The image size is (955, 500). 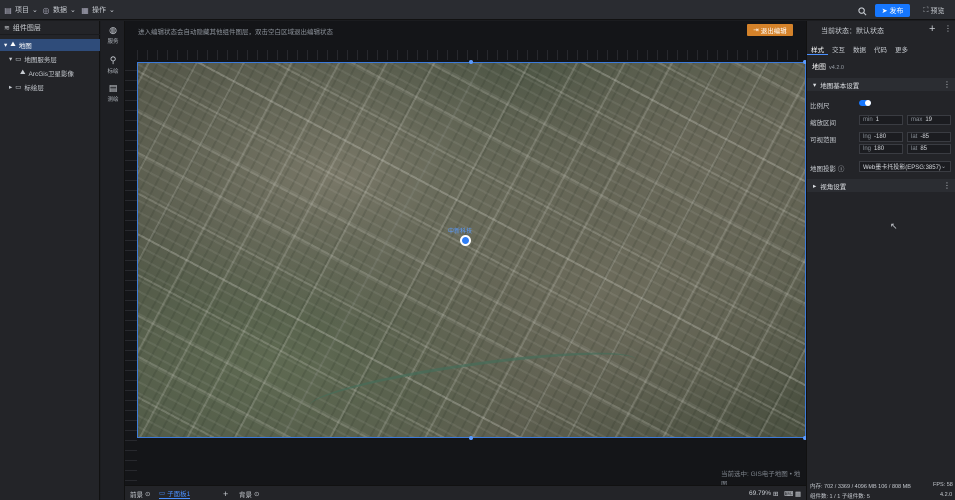 What do you see at coordinates (761, 478) in the screenshot?
I see `selection-info: 当前选中: GIS电子地图 • 地图` at bounding box center [761, 478].